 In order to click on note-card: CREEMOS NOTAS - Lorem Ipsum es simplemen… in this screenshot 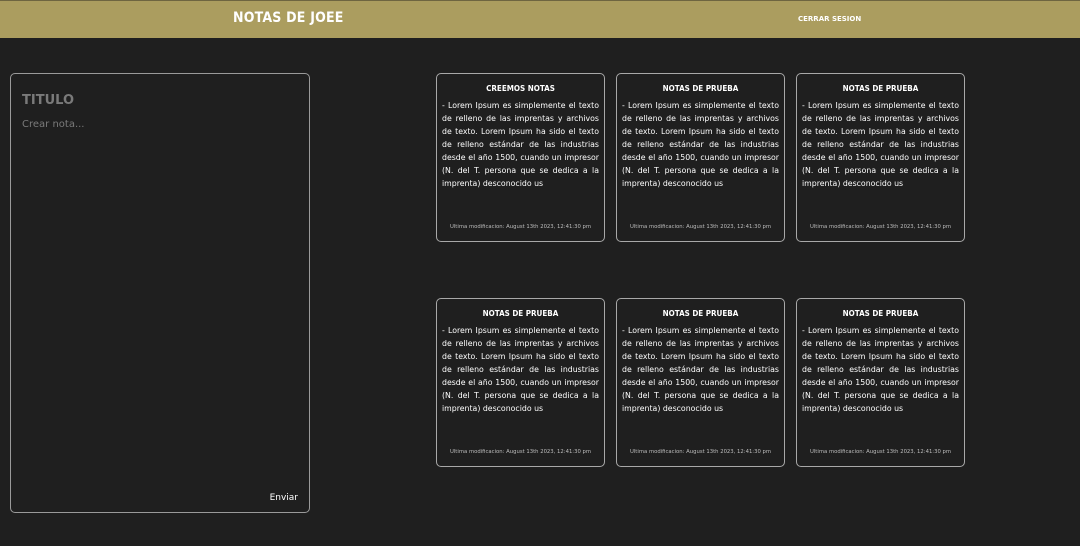, I will do `click(520, 157)`.